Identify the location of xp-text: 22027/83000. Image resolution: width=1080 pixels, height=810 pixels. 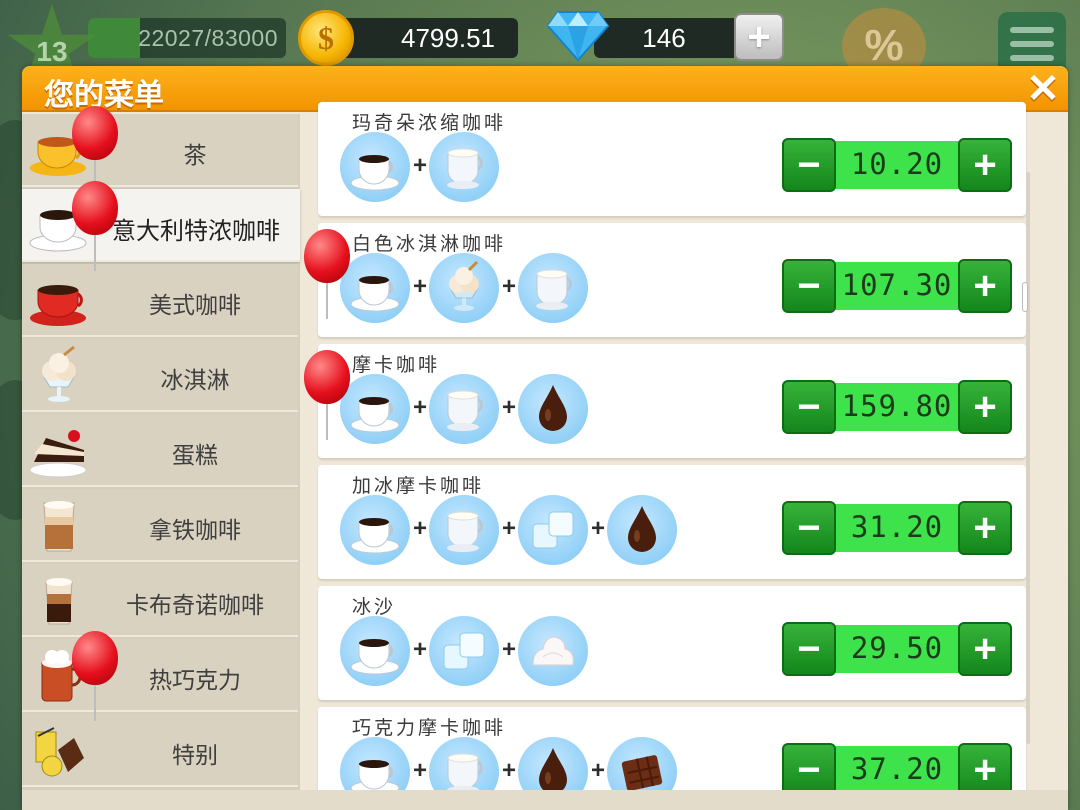
(208, 38).